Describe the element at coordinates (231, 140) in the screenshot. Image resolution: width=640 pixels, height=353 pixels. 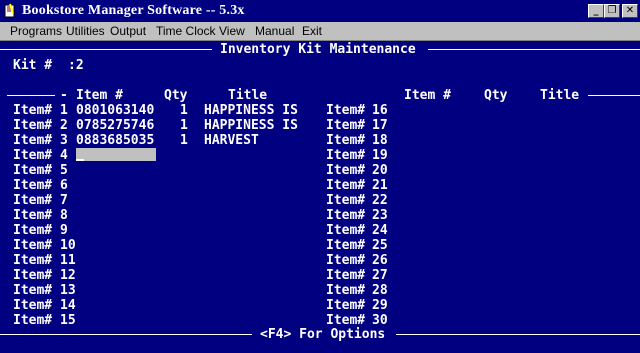
I see `item-title: HARVEST` at that location.